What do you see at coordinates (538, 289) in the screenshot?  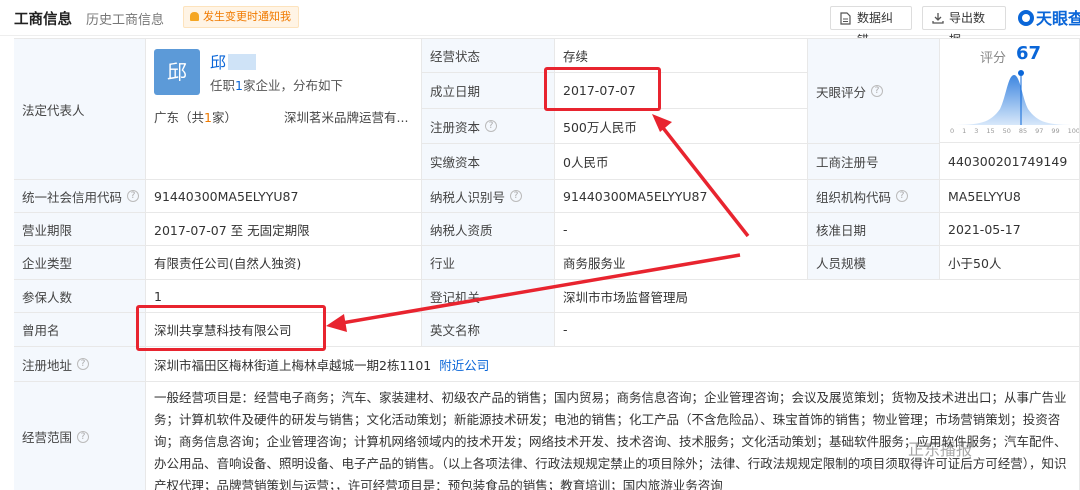 I see `arrow-to-former-name` at bounding box center [538, 289].